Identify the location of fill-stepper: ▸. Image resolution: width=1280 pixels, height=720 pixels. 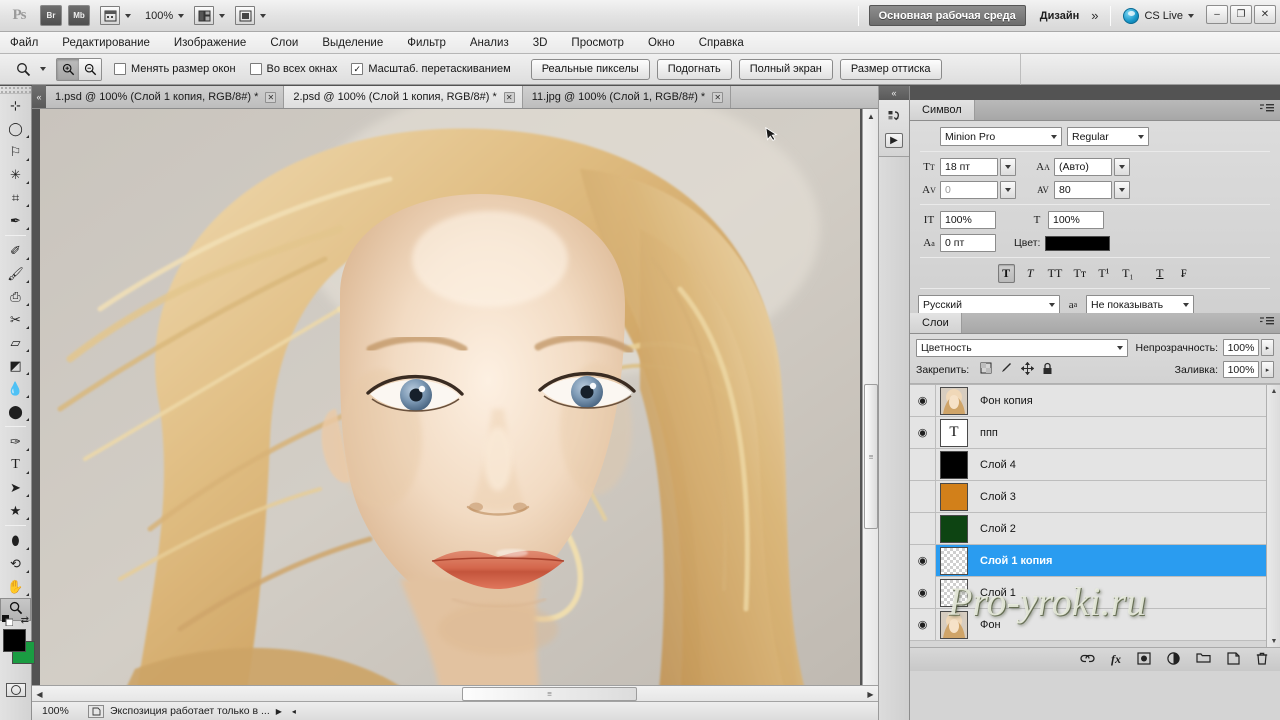
(1267, 369).